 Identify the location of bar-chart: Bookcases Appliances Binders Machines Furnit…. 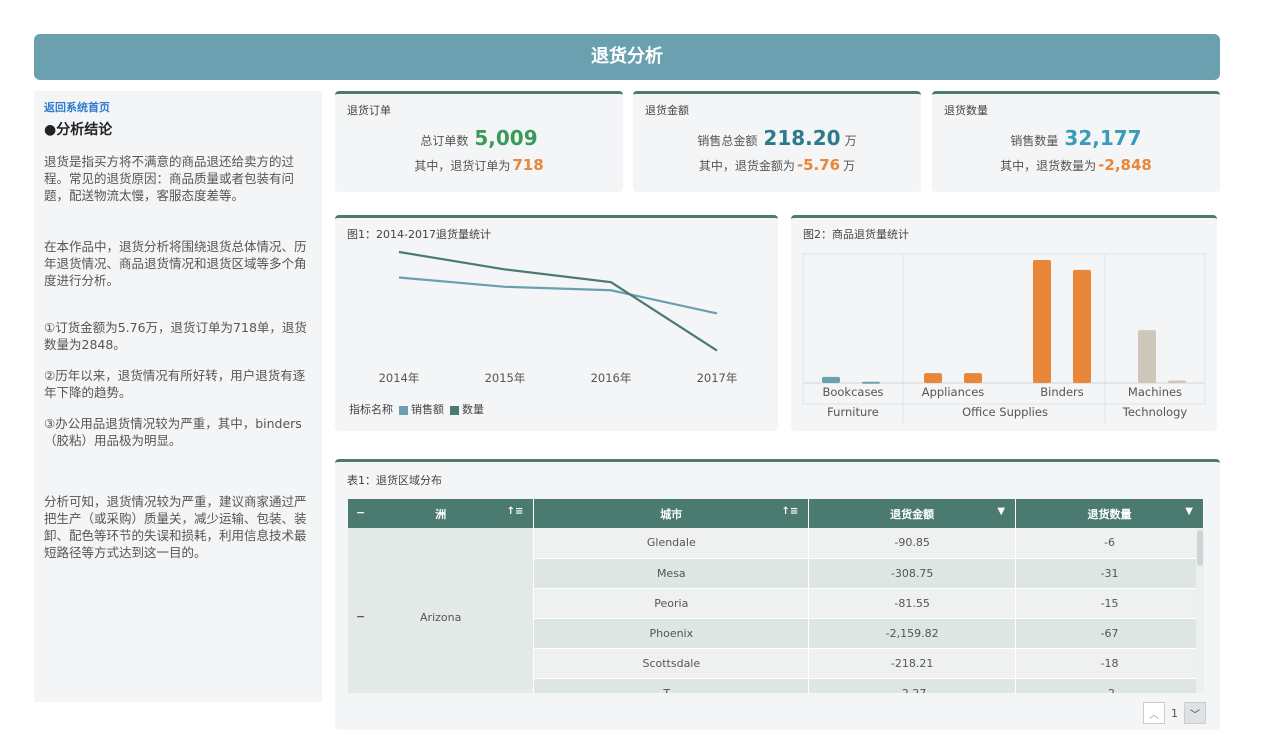
(1004, 338).